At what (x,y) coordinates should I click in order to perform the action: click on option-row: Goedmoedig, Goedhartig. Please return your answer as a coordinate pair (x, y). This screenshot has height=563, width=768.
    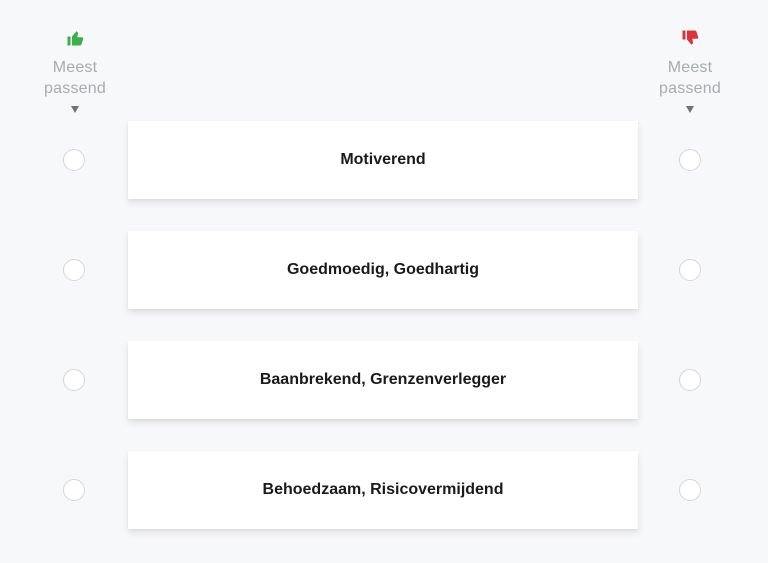
    Looking at the image, I should click on (384, 270).